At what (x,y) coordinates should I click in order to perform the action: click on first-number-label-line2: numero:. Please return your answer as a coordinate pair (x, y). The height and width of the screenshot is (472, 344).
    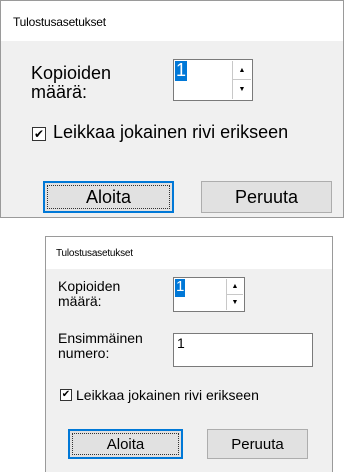
    Looking at the image, I should click on (84, 352).